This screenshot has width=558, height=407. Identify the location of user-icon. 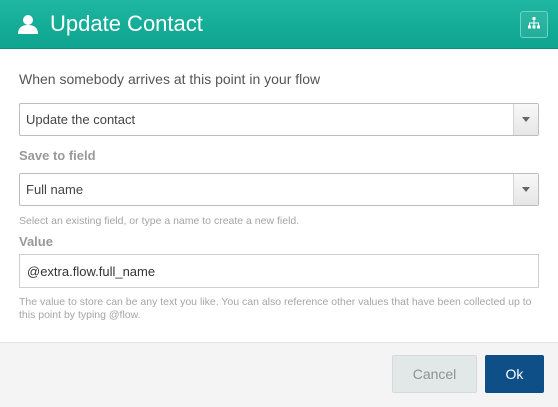
(28, 24).